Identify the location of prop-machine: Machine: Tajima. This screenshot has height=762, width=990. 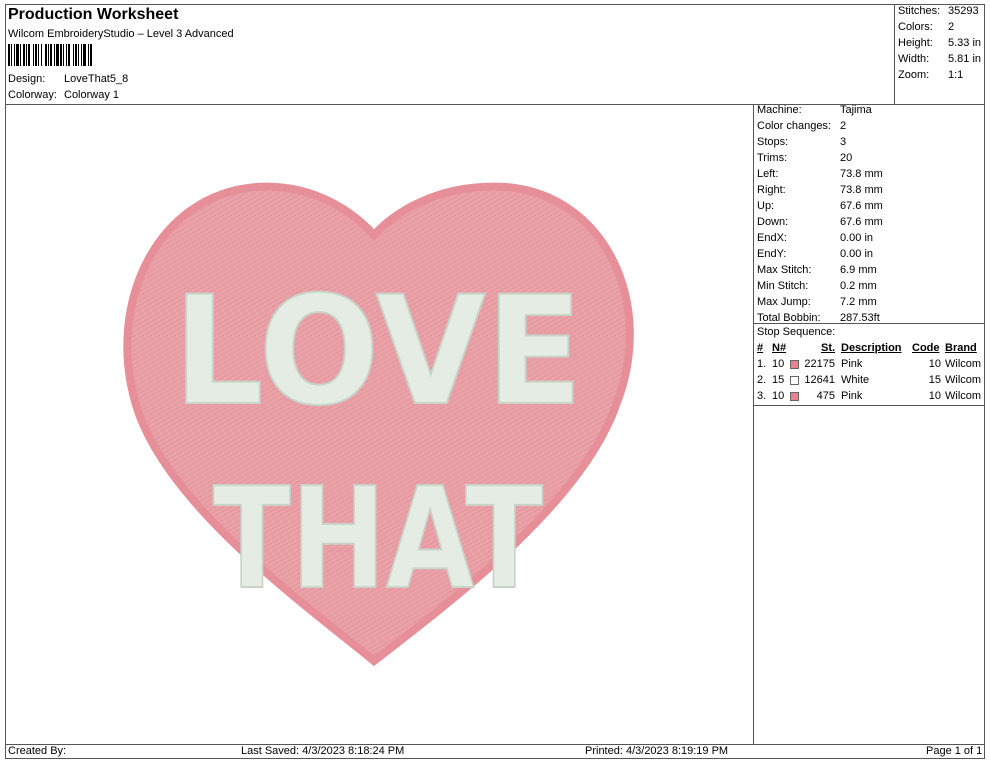
(814, 110).